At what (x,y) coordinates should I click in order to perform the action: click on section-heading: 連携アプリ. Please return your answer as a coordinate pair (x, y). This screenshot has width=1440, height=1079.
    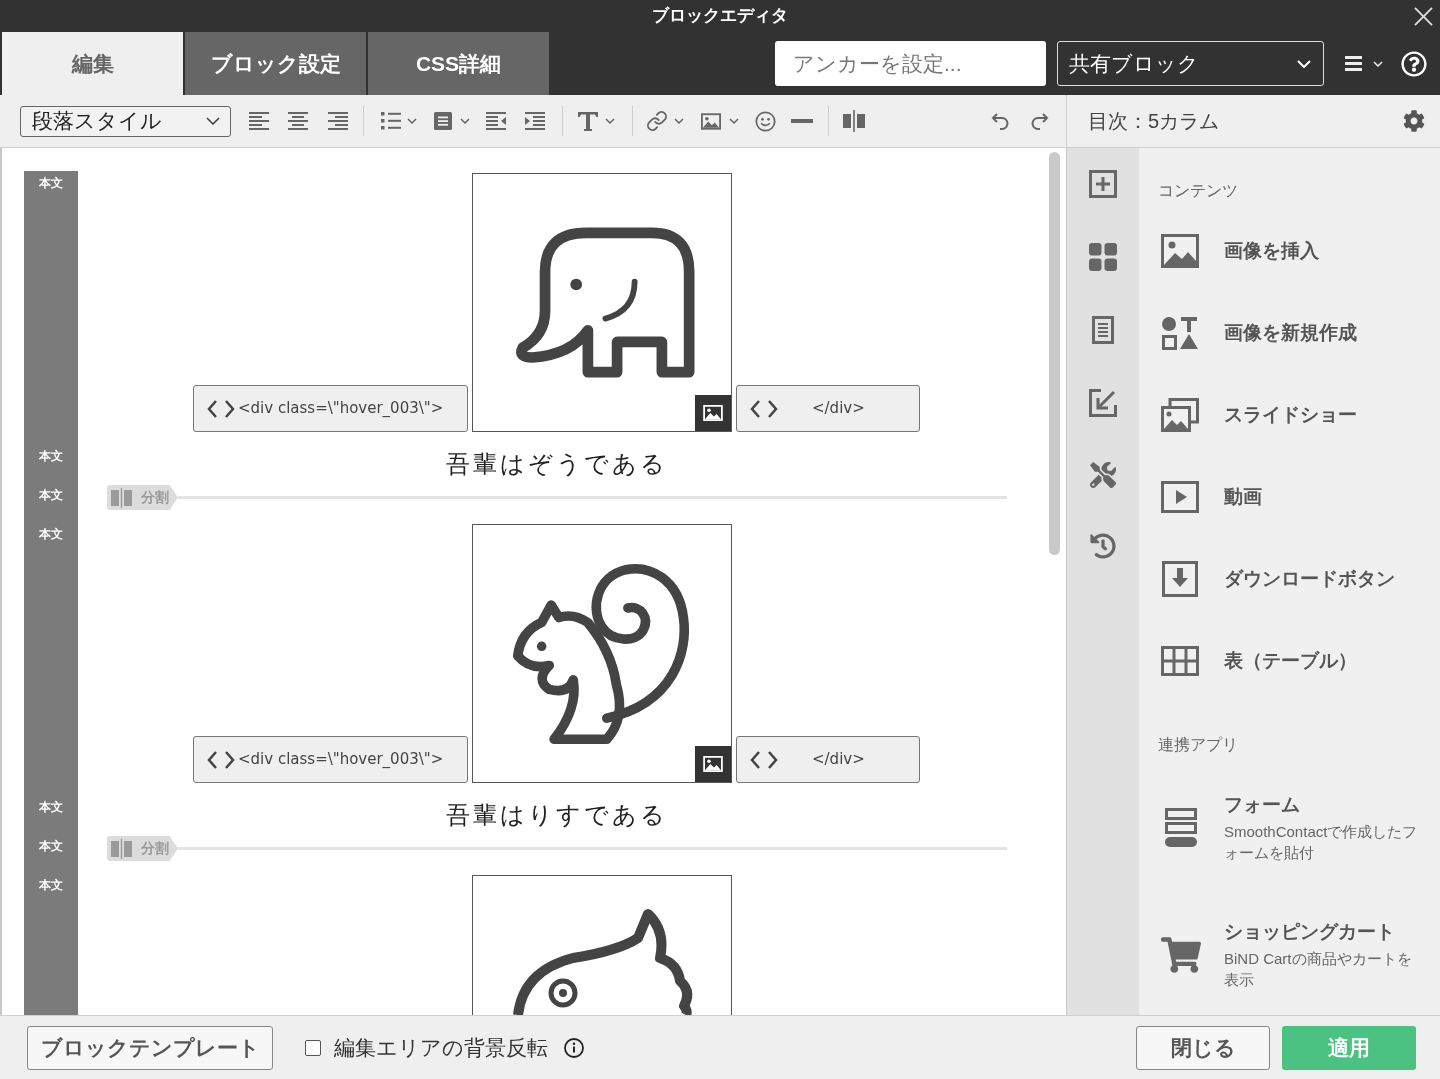
    Looking at the image, I should click on (1198, 745).